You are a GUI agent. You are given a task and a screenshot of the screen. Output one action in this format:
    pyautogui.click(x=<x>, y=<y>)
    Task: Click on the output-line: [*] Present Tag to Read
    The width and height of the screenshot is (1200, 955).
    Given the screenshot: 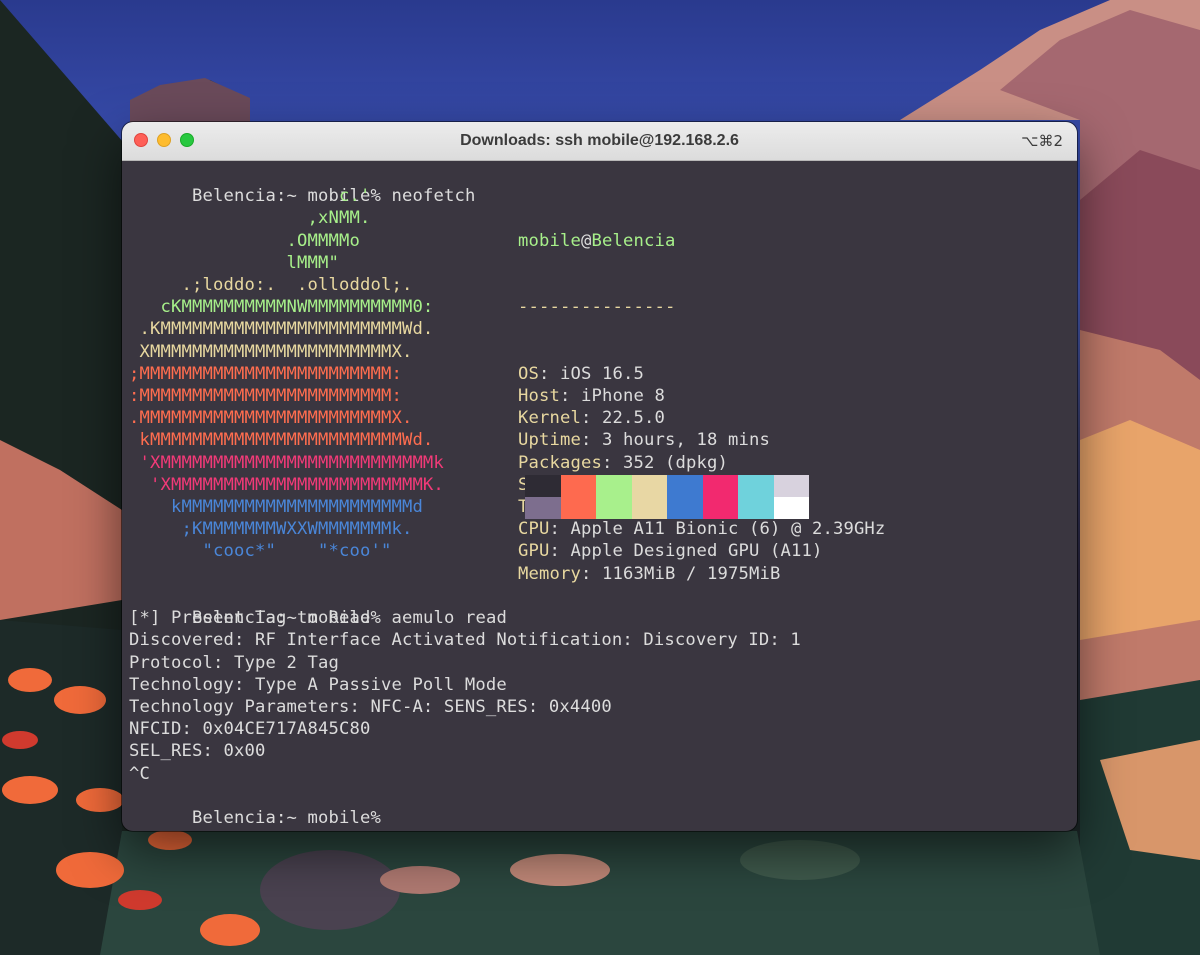 What is the action you would take?
    pyautogui.click(x=250, y=618)
    